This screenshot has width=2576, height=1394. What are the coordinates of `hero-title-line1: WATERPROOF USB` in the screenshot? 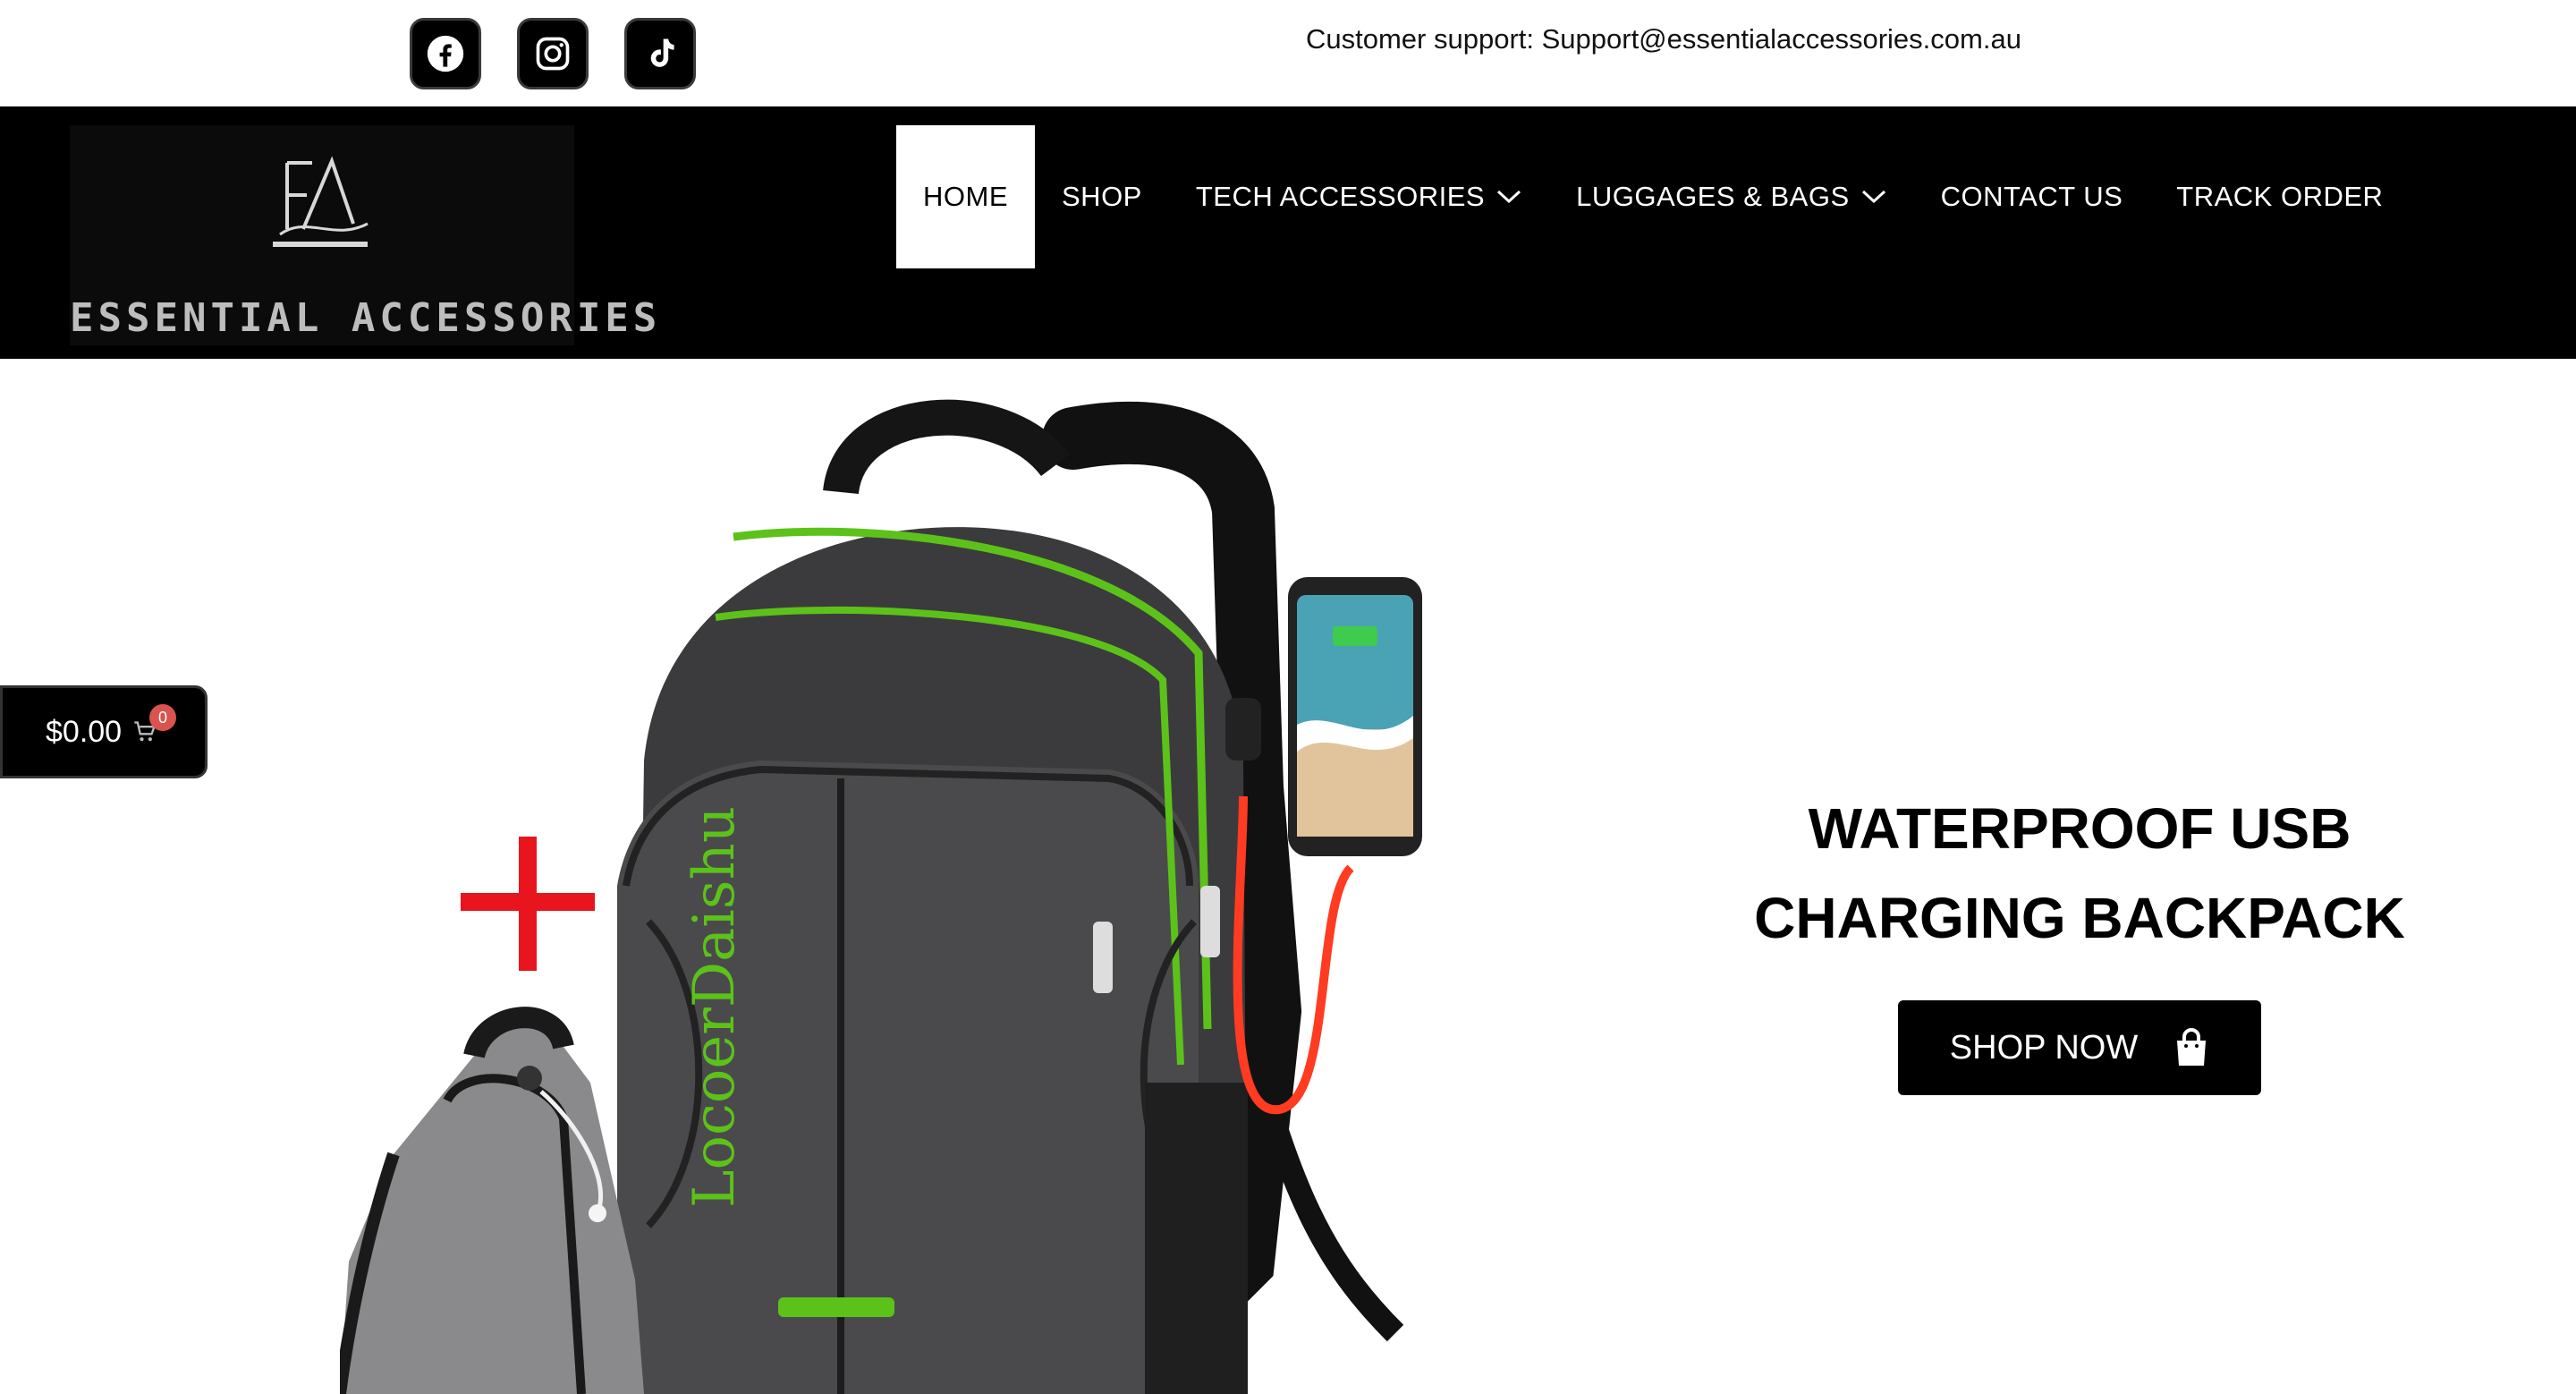 It's located at (2079, 828).